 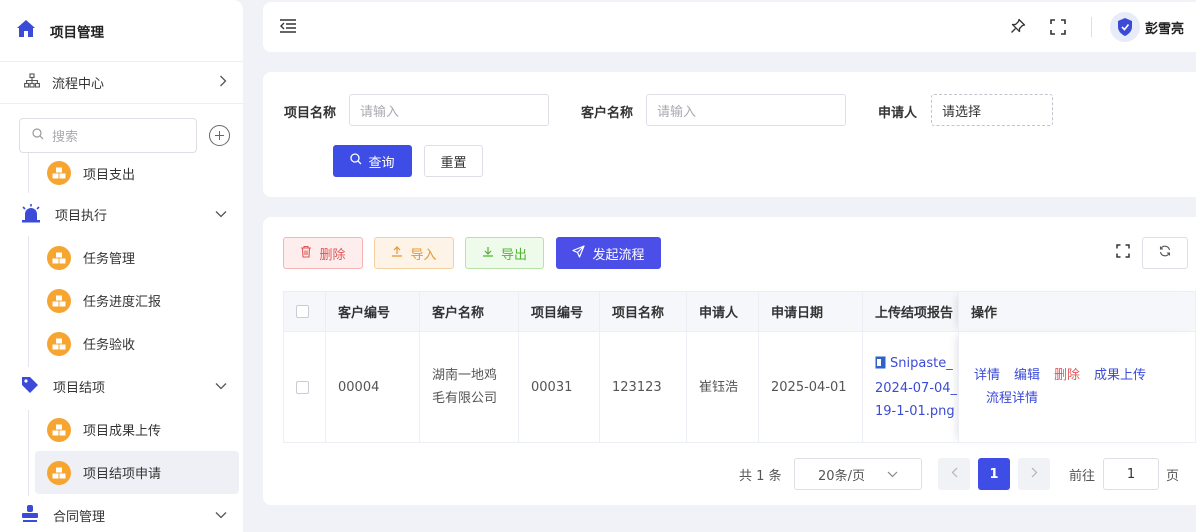 What do you see at coordinates (30, 516) in the screenshot?
I see `stamp-icon` at bounding box center [30, 516].